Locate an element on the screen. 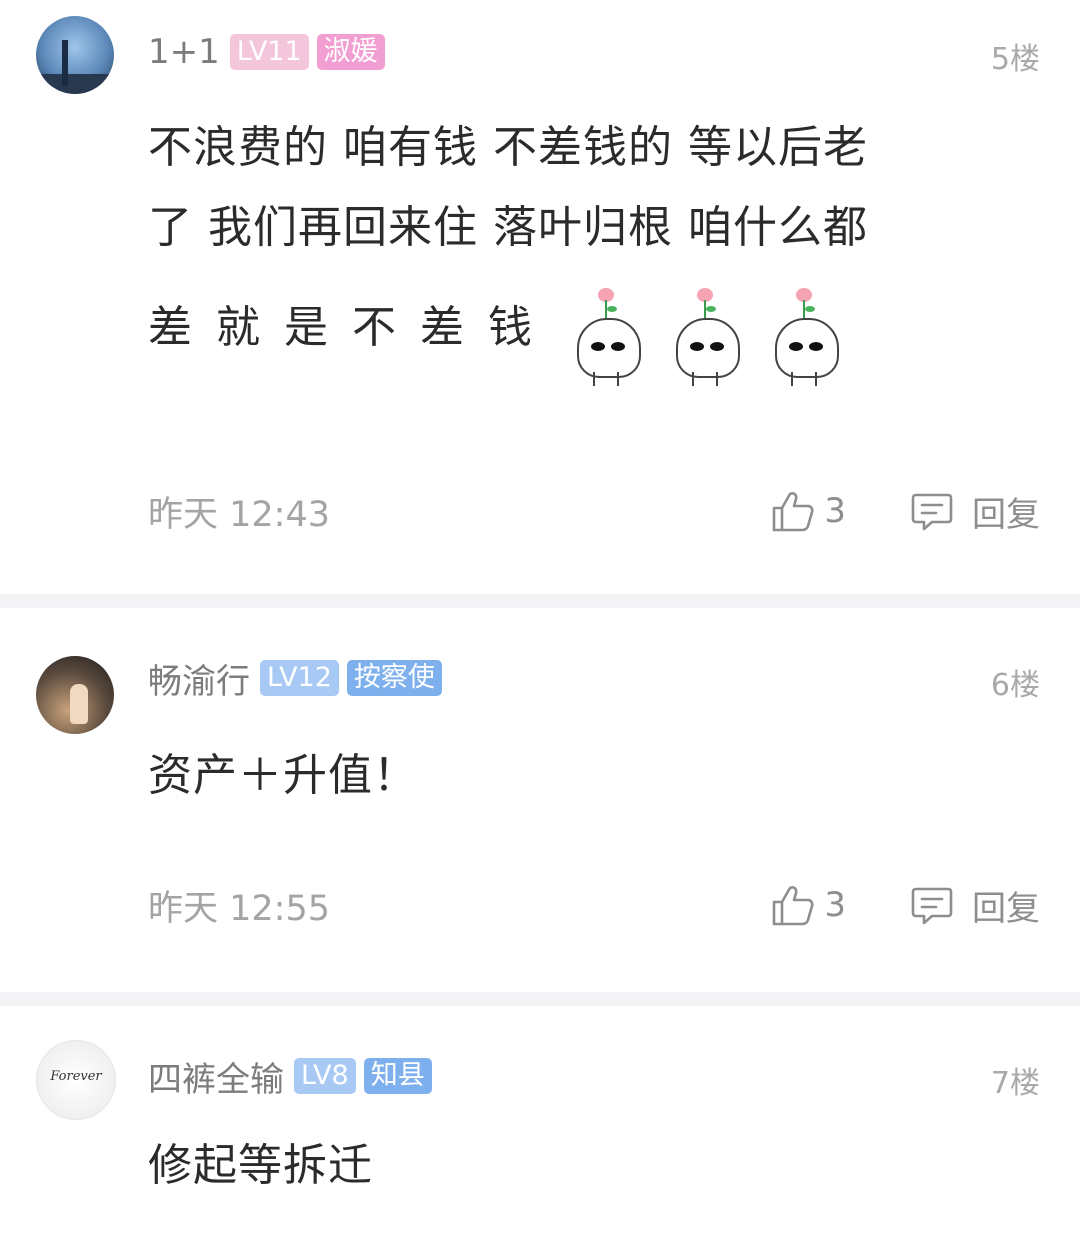  level-badge: LV12 is located at coordinates (299, 678).